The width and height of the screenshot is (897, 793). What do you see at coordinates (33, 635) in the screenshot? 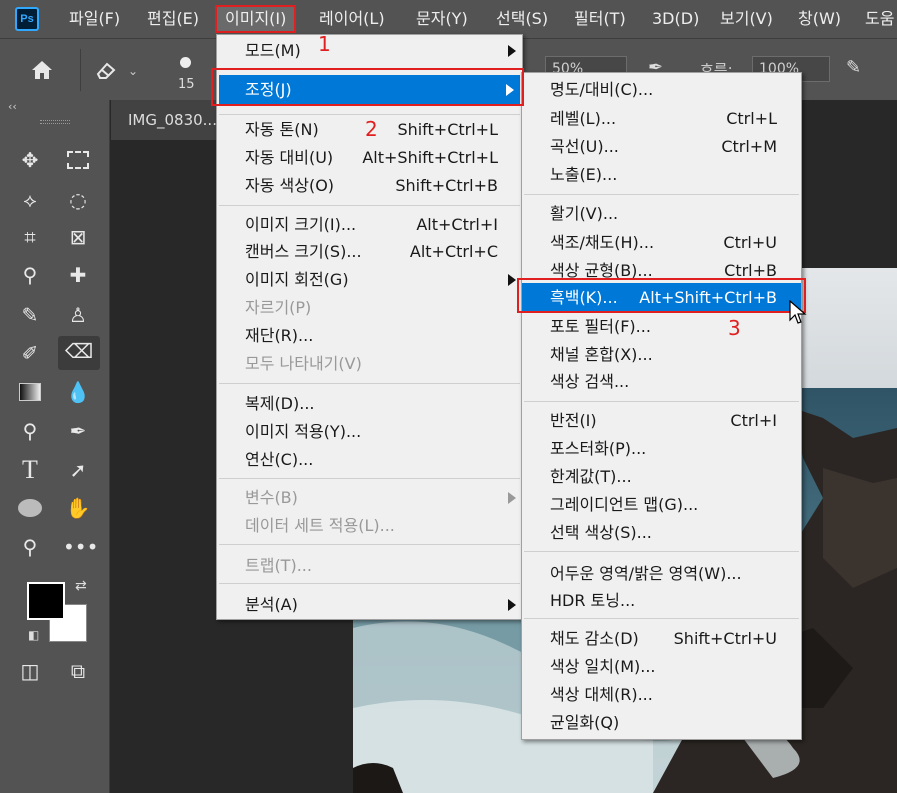
I see `default-colors-icon: ◧` at bounding box center [33, 635].